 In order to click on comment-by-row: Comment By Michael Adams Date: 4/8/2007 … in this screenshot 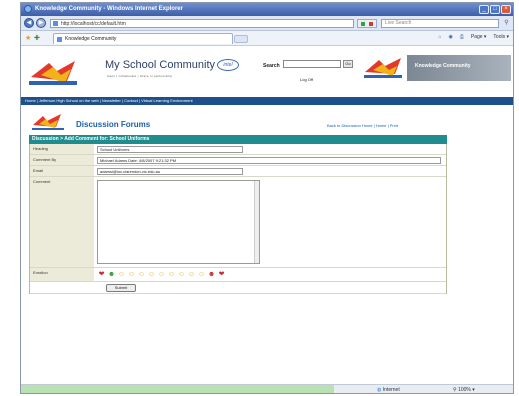, I will do `click(238, 160)`.